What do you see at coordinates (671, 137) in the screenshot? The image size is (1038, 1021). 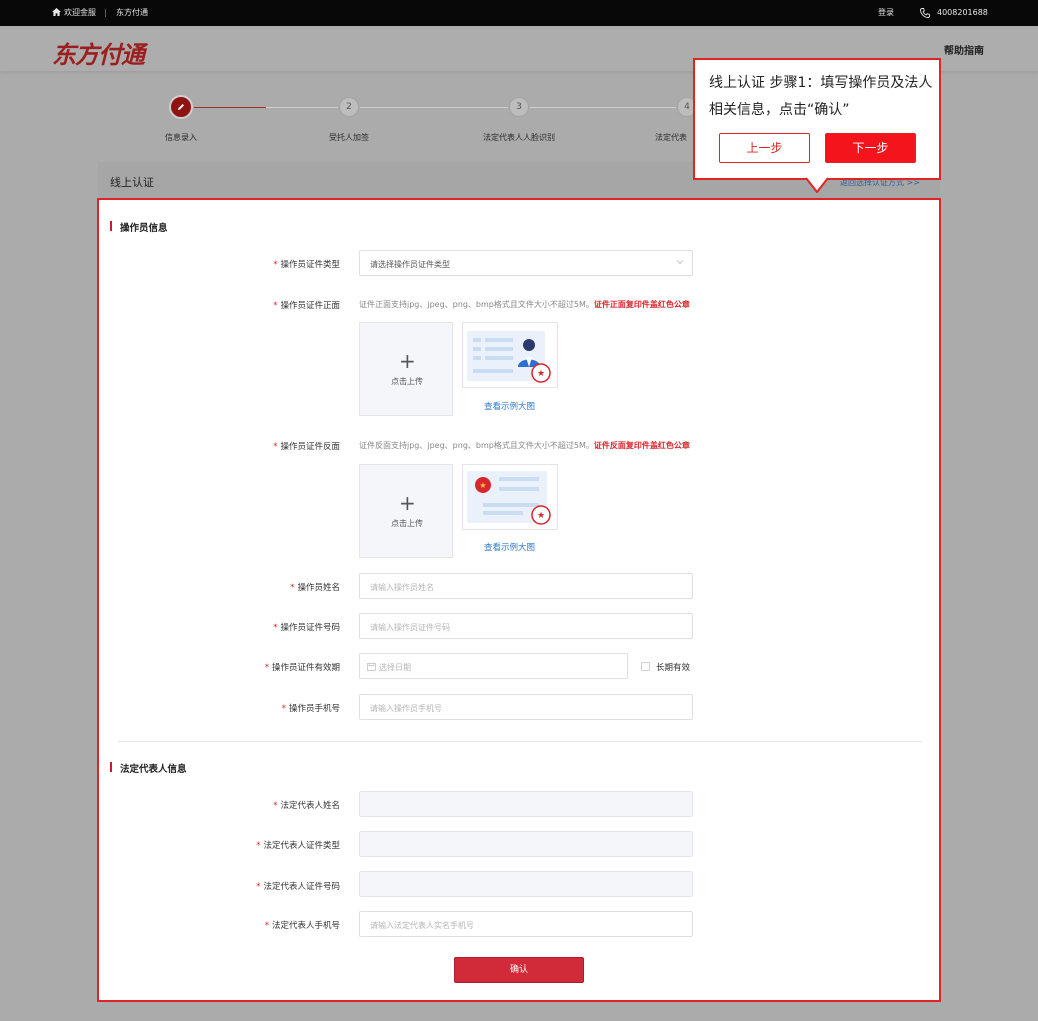 I see `step-4-label: 法定代表` at bounding box center [671, 137].